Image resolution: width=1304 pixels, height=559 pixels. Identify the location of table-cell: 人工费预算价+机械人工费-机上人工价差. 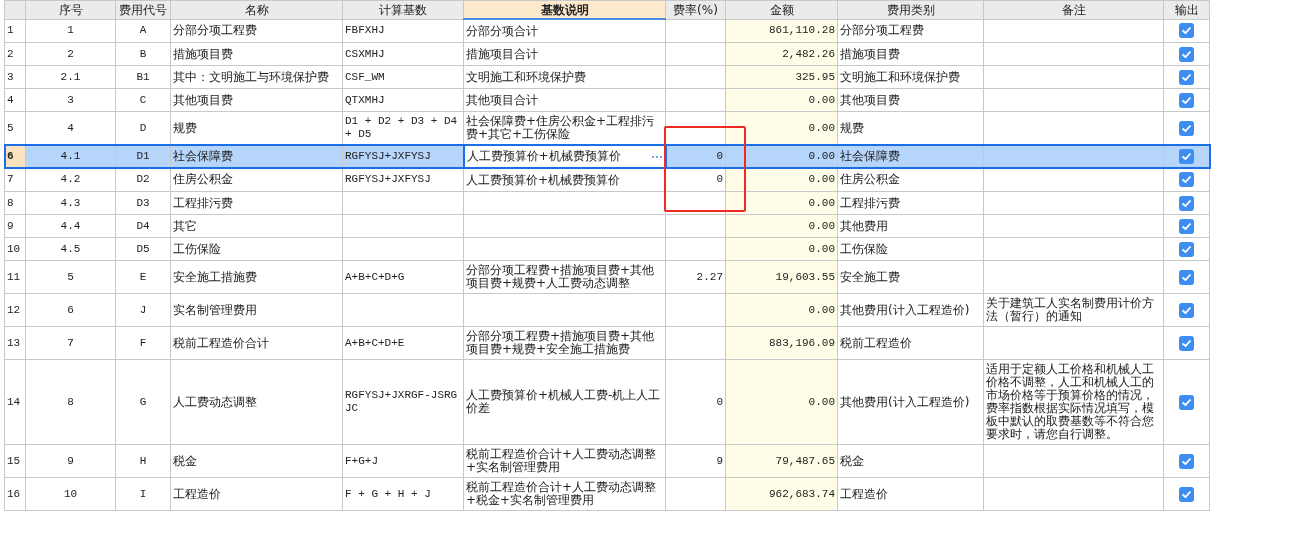
(564, 402).